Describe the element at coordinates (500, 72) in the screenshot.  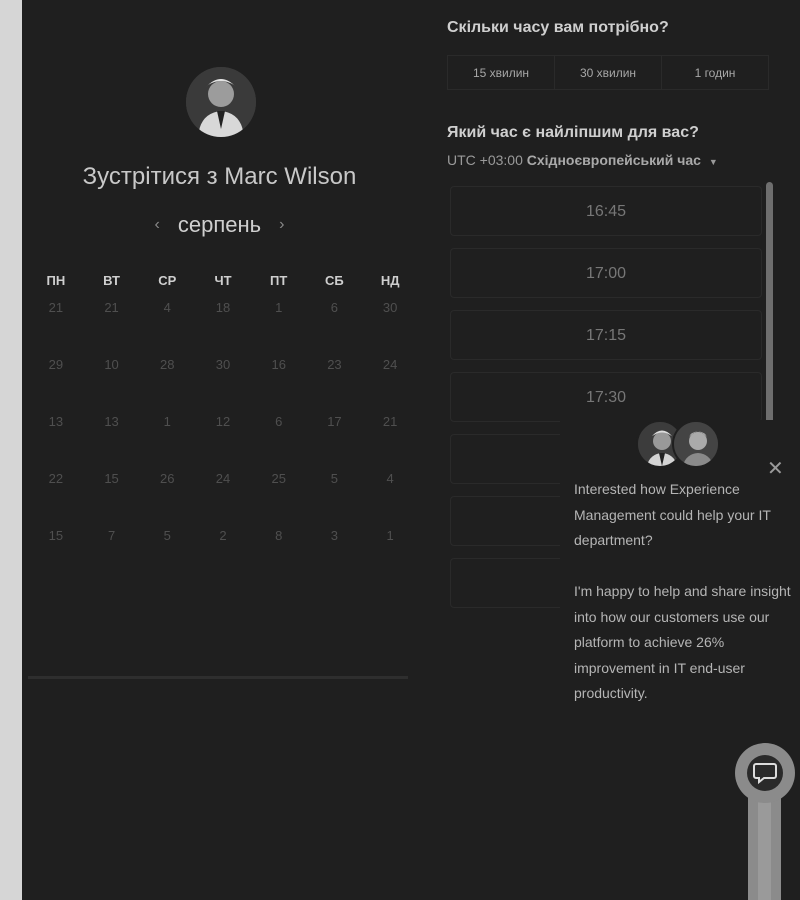
I see `duration-option-15: 15 хвилин` at that location.